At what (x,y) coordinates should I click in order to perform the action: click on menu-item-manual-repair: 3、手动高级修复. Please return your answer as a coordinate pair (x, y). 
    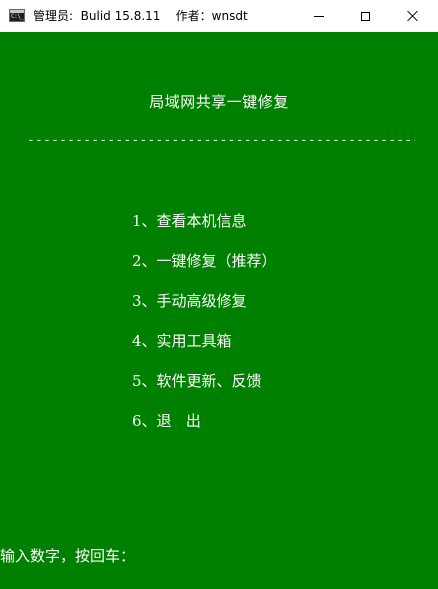
    Looking at the image, I should click on (204, 310).